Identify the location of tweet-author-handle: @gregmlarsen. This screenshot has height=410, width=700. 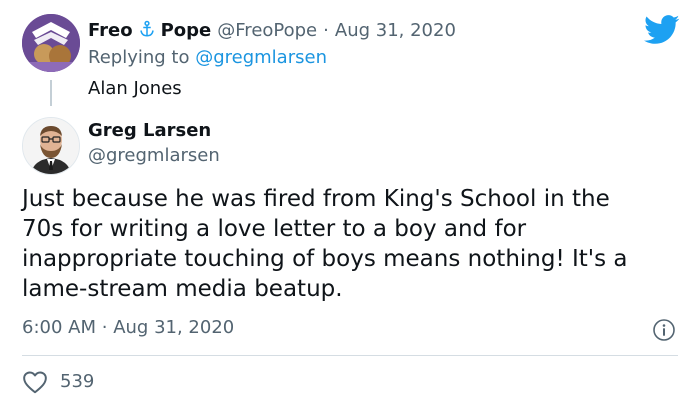
(154, 156).